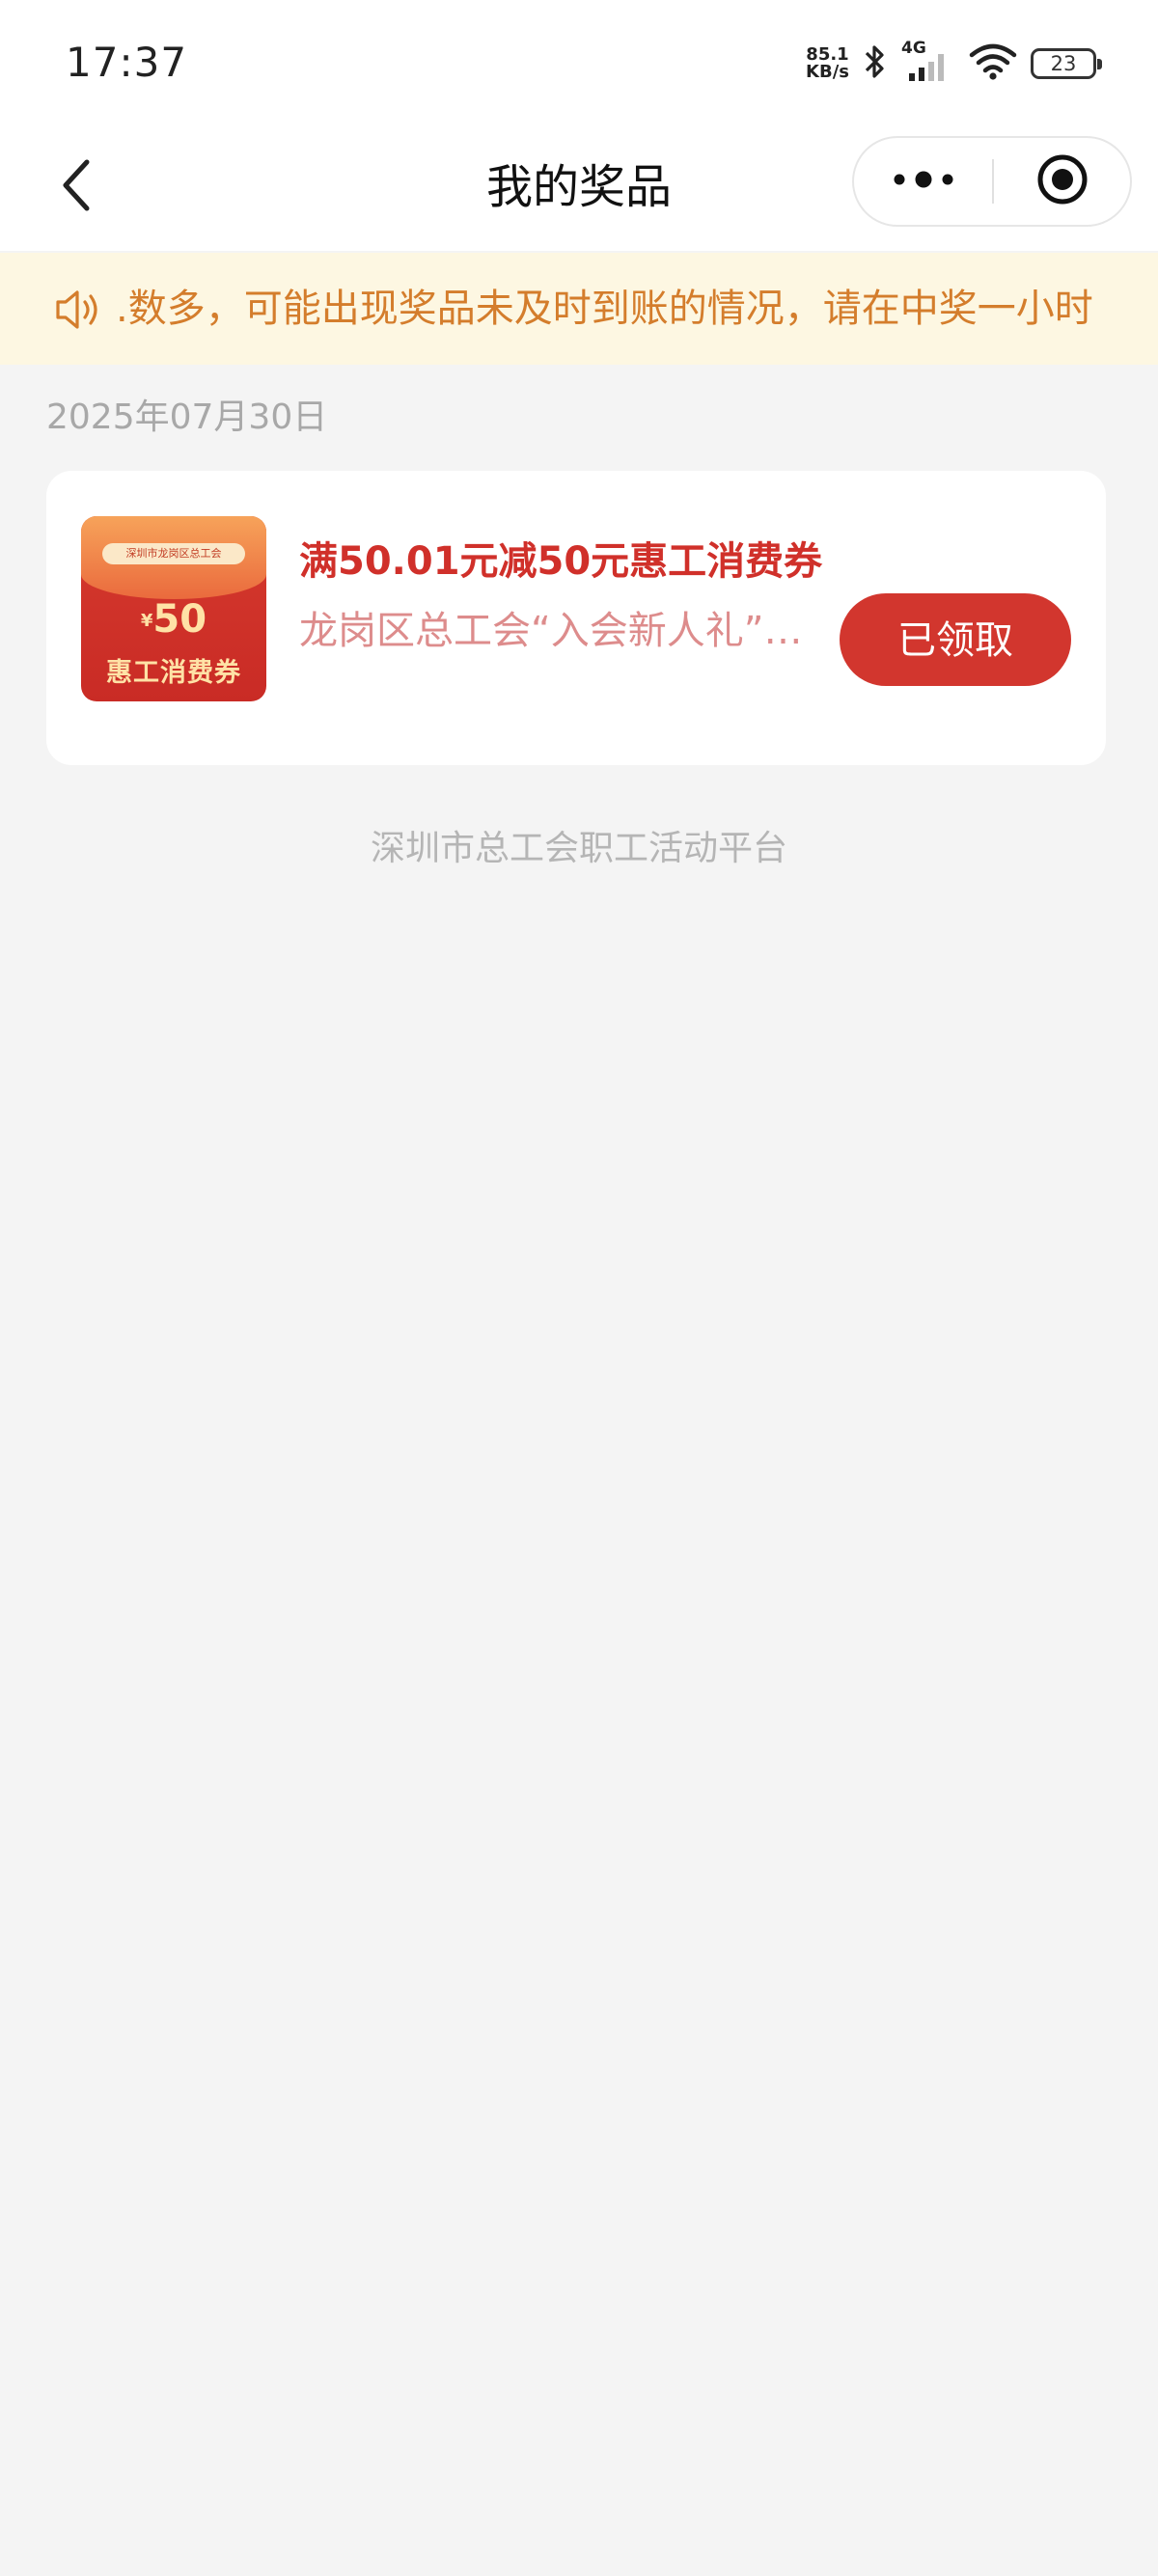  What do you see at coordinates (146, 621) in the screenshot?
I see `coupon-currency: ¥` at bounding box center [146, 621].